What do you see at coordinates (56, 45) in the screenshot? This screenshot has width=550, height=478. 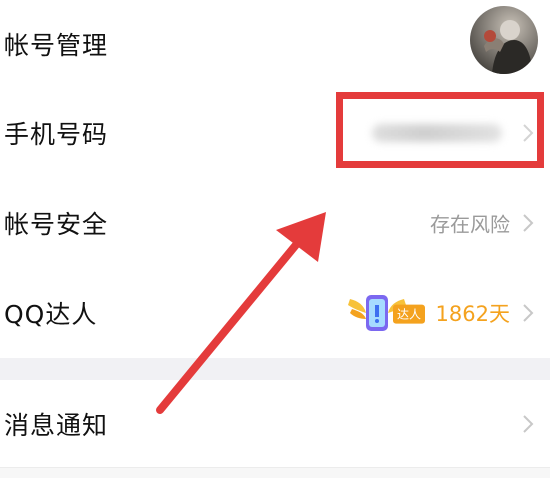 I see `account-management-label: 帐号管理` at bounding box center [56, 45].